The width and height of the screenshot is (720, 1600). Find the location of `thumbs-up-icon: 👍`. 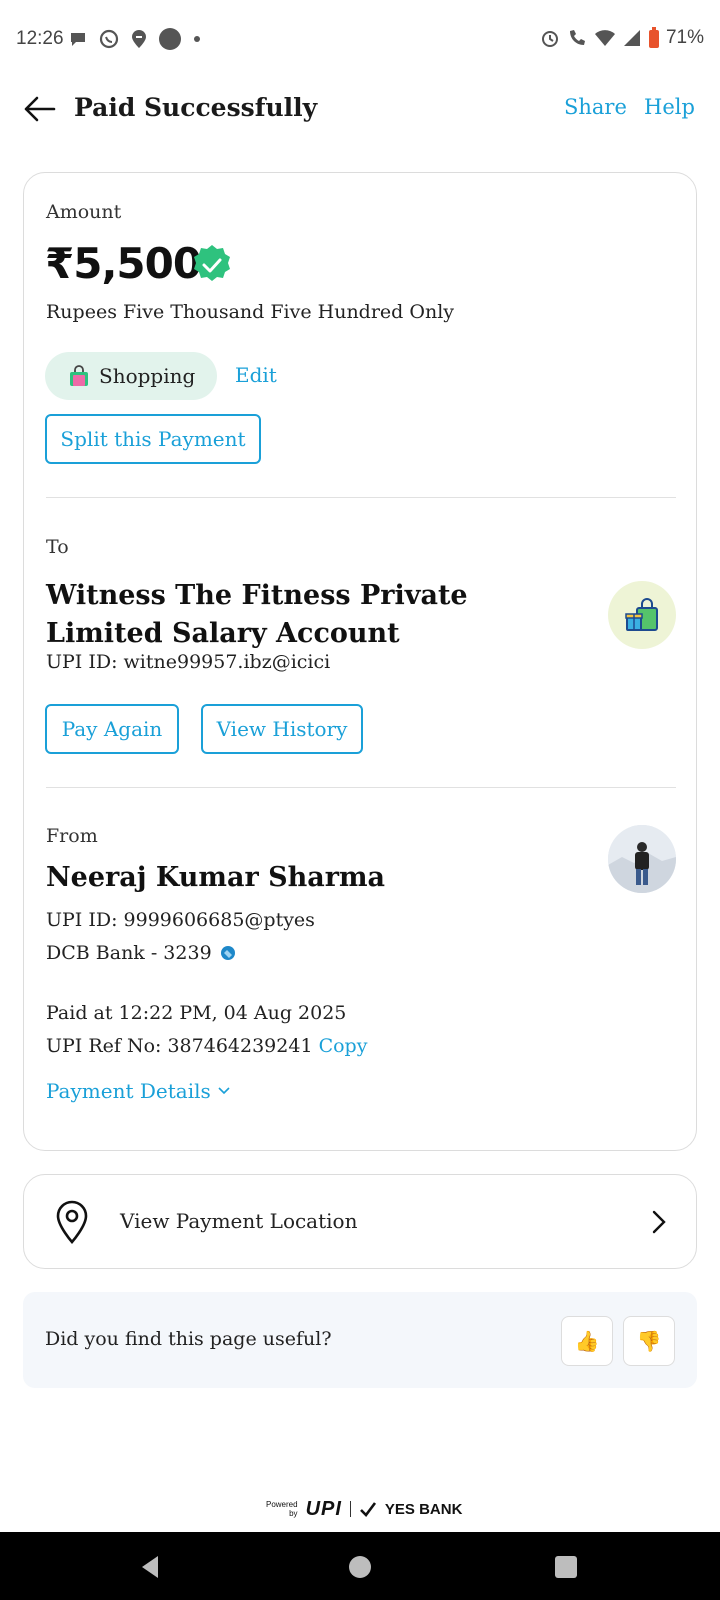

thumbs-up-icon: 👍 is located at coordinates (587, 1341).